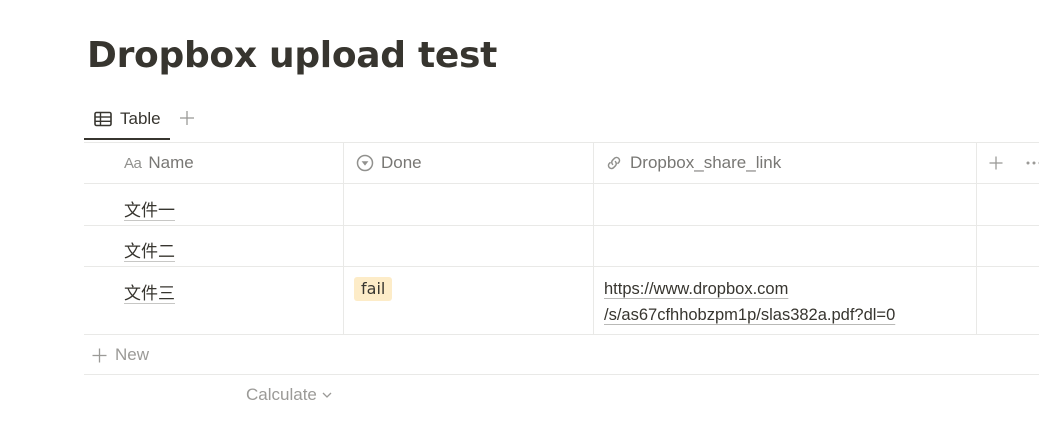 Image resolution: width=1039 pixels, height=425 pixels. I want to click on page-title: Dropbox upload test, so click(292, 56).